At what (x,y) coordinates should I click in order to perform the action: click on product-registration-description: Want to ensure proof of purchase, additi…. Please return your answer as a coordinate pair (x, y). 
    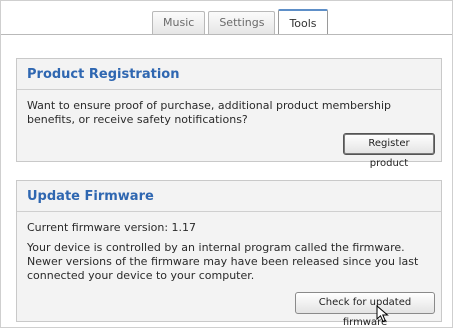
    Looking at the image, I should click on (209, 112).